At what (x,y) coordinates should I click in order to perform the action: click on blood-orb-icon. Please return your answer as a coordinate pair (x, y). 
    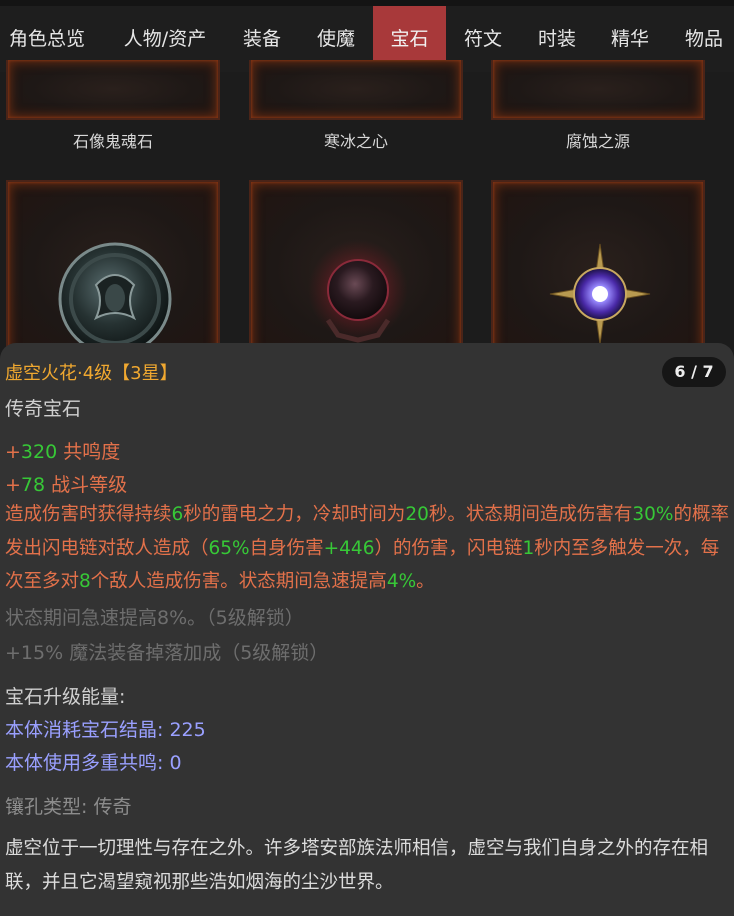
    Looking at the image, I should click on (358, 291).